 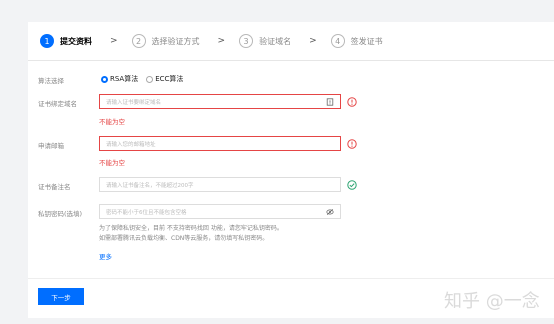 What do you see at coordinates (112, 122) in the screenshot?
I see `domain-error-message: 不能为空` at bounding box center [112, 122].